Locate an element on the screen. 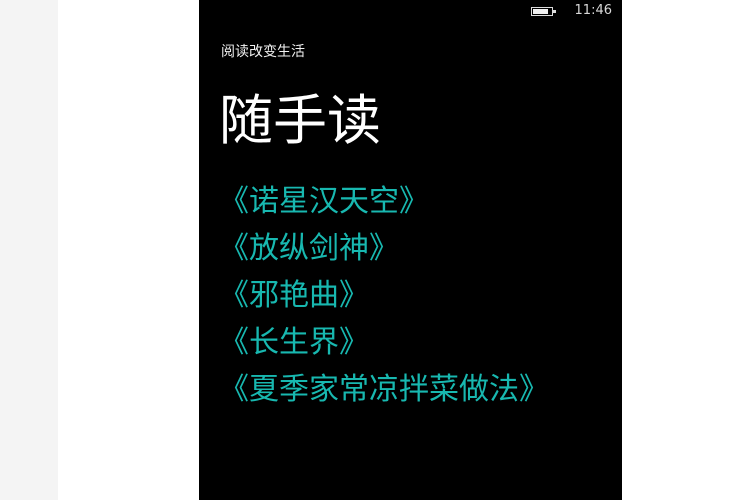  book-item: 《放纵剑神》 is located at coordinates (384, 248).